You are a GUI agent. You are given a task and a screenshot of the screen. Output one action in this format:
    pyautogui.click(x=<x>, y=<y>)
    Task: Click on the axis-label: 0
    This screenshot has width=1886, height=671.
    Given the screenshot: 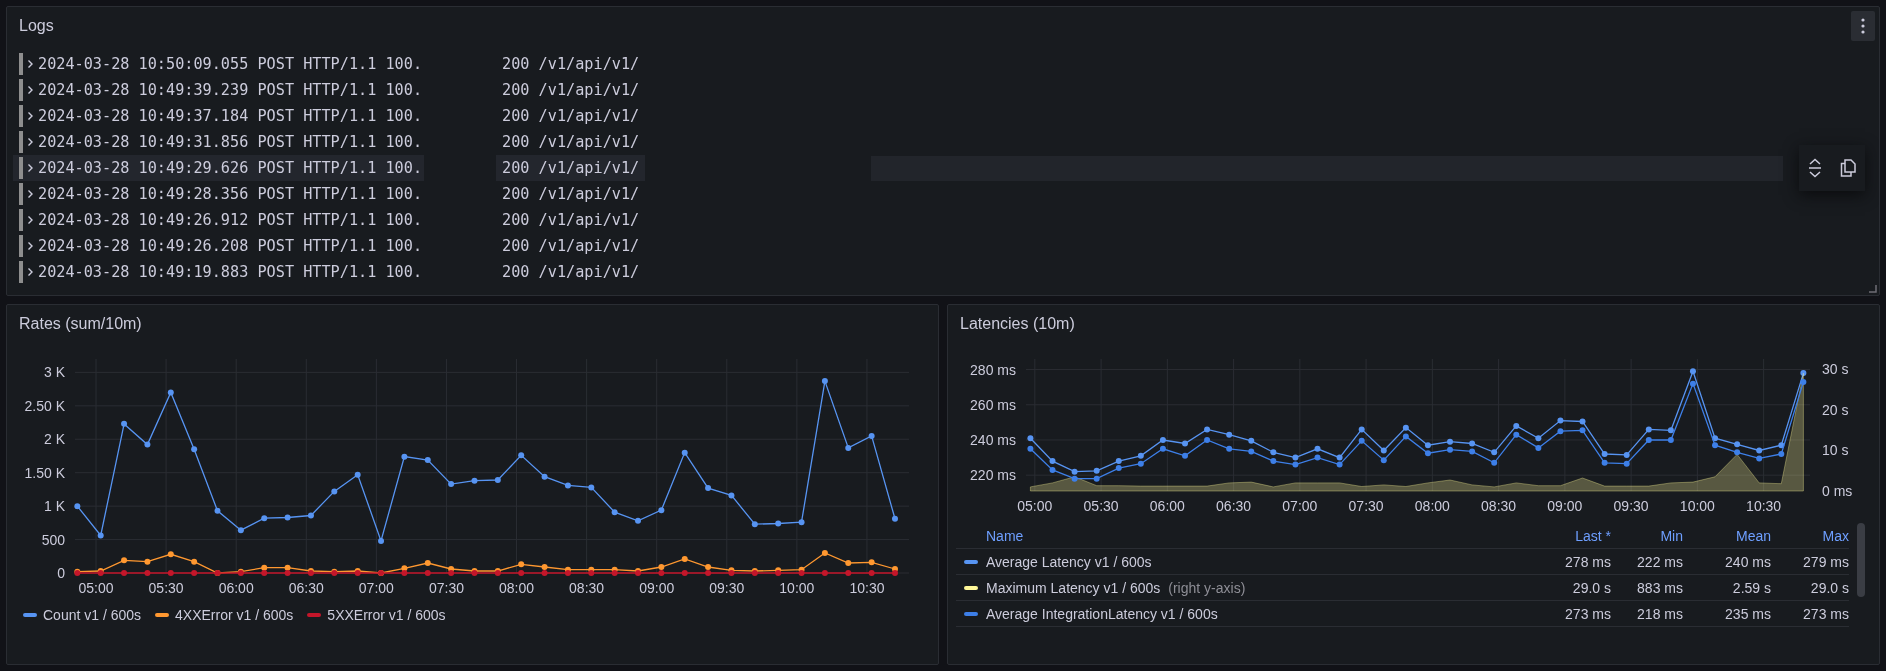 What is the action you would take?
    pyautogui.click(x=61, y=573)
    